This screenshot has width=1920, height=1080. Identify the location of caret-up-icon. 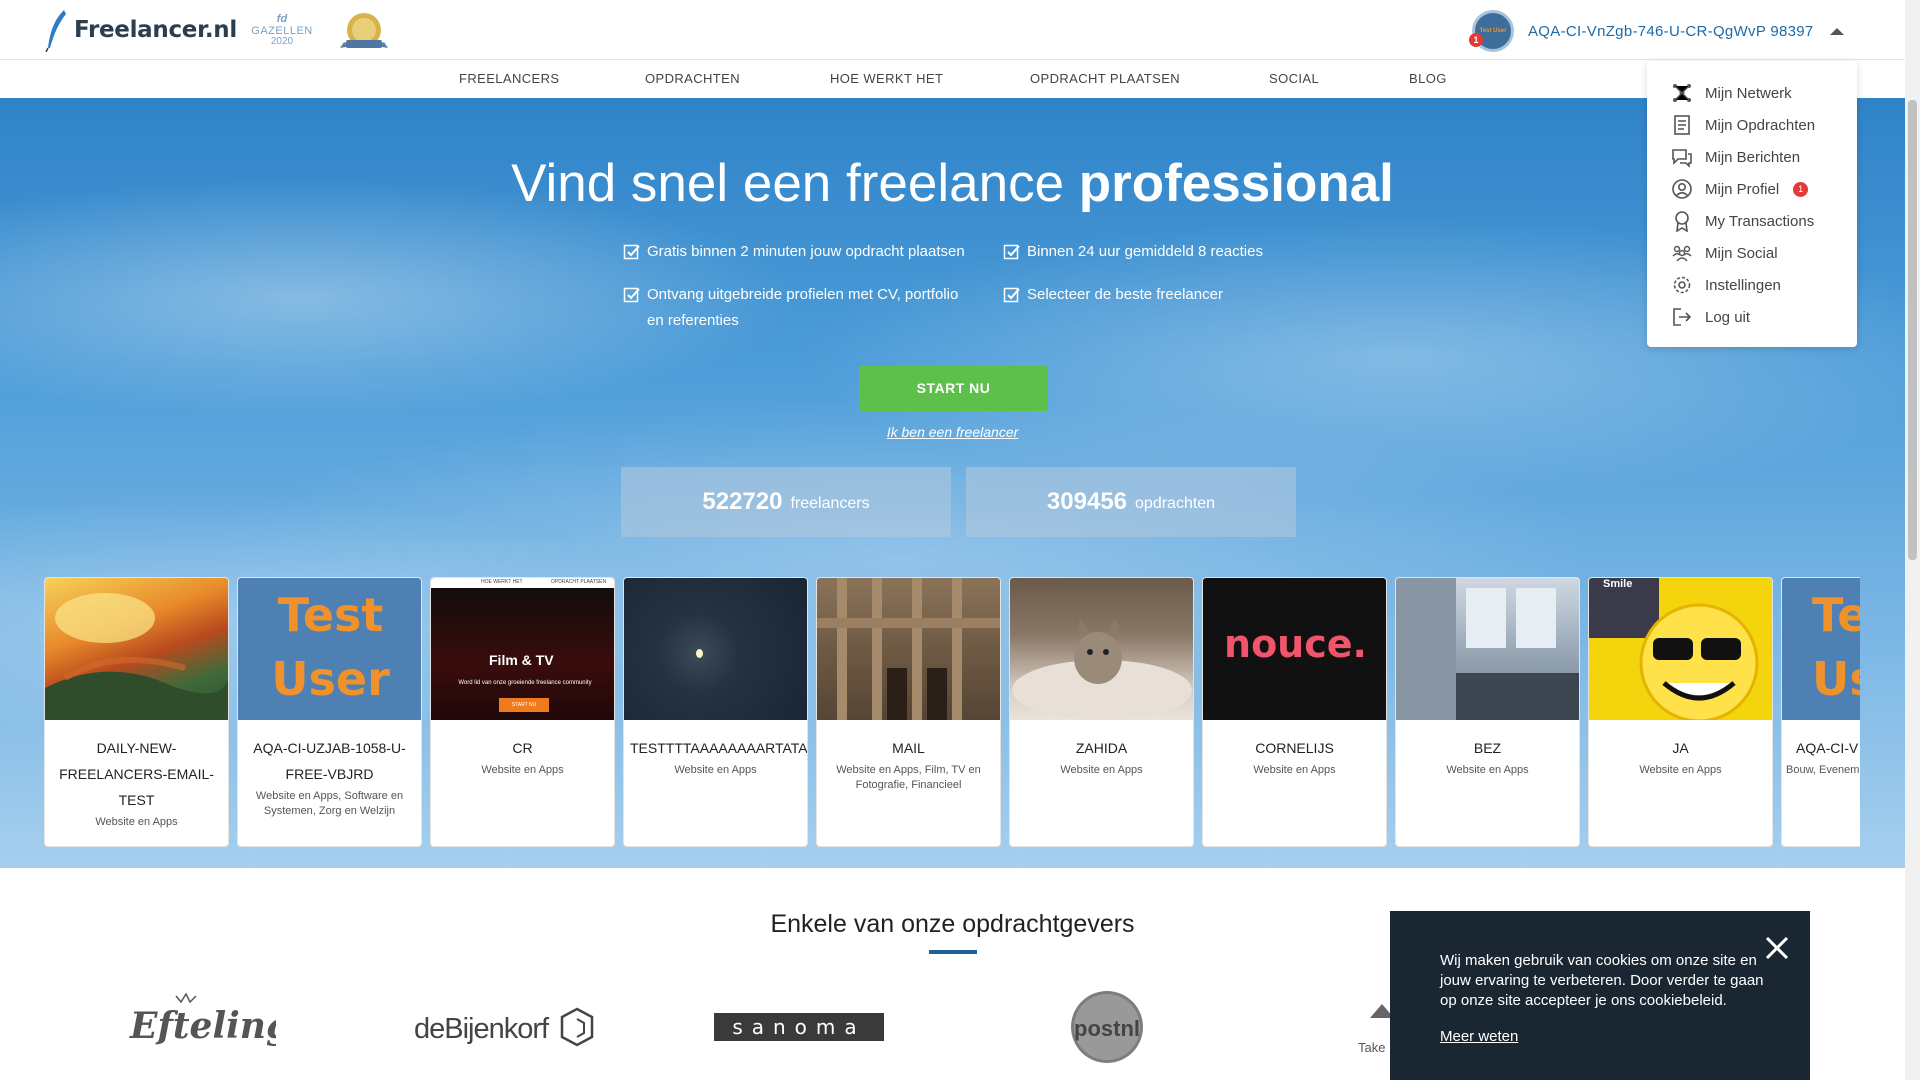
(1836, 31).